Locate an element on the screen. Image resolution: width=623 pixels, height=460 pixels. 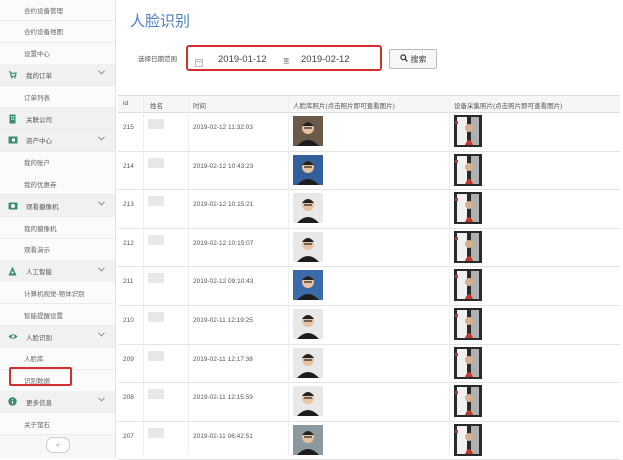
sidebar-item: 智能提醒设置 is located at coordinates (57, 315).